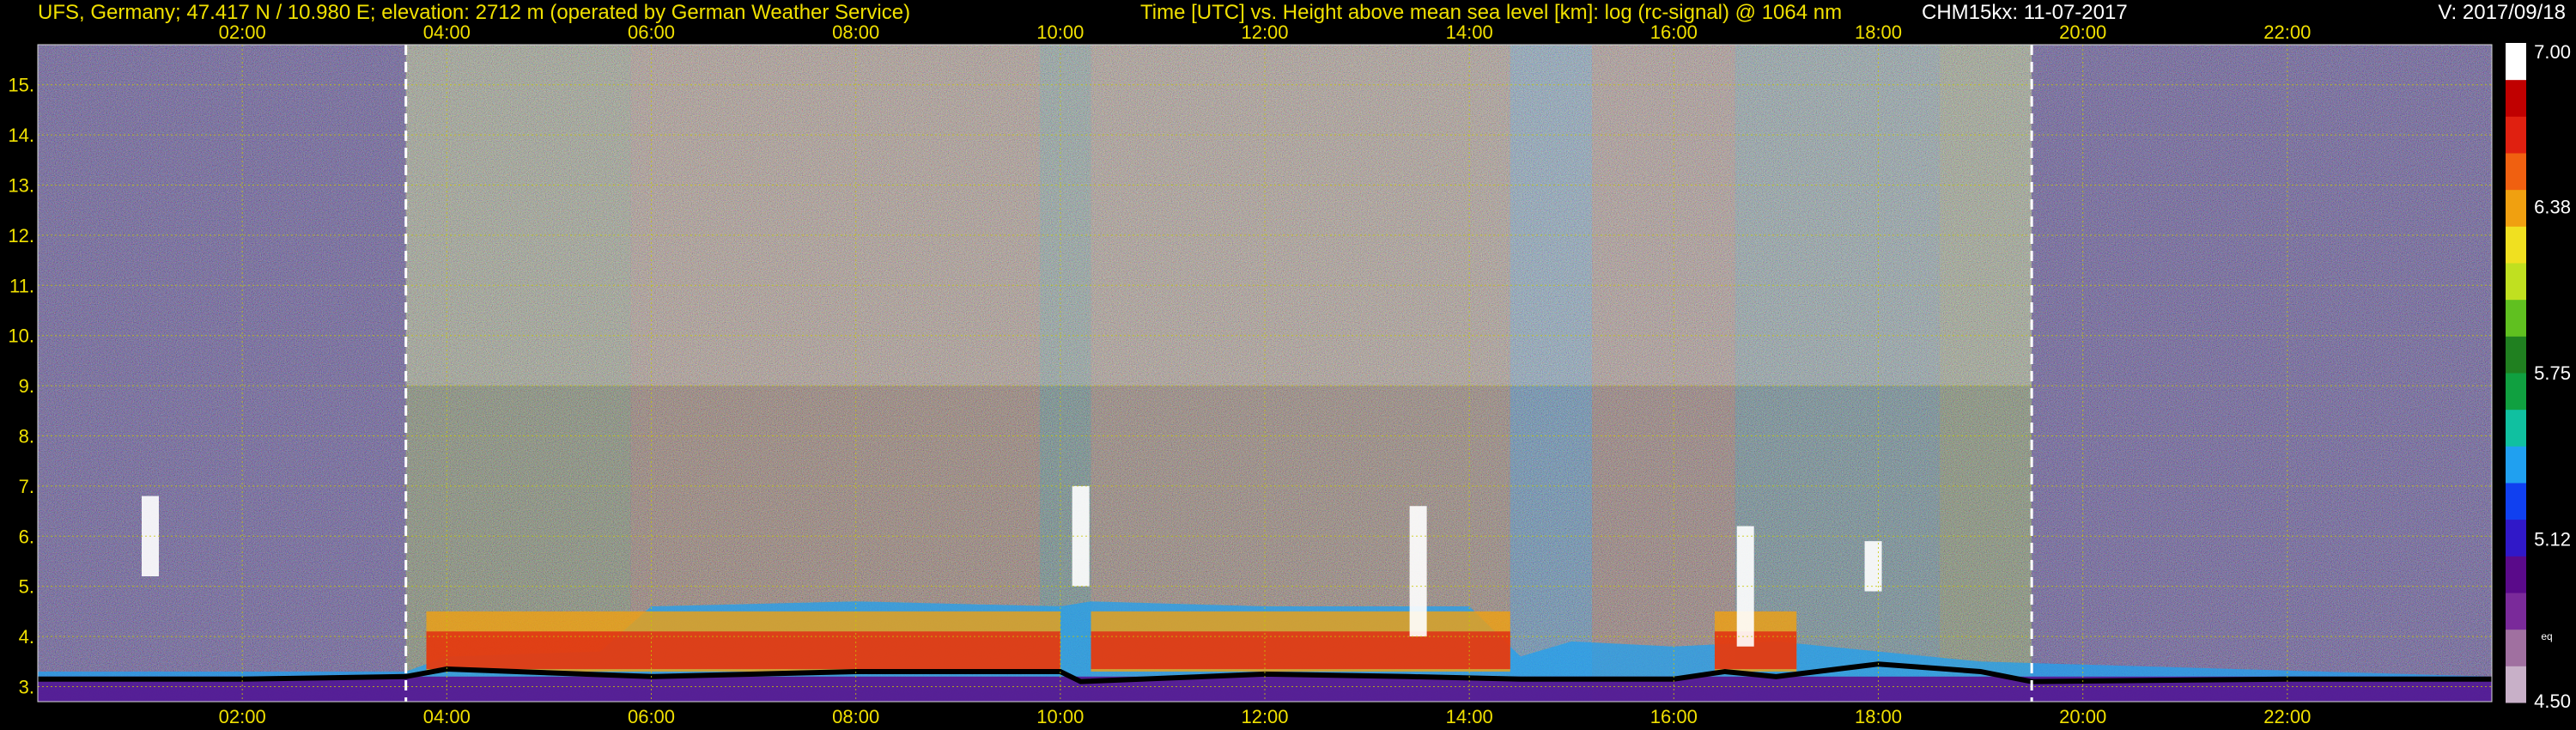  I want to click on x-tick-label-bottom: 18:00, so click(1879, 716).